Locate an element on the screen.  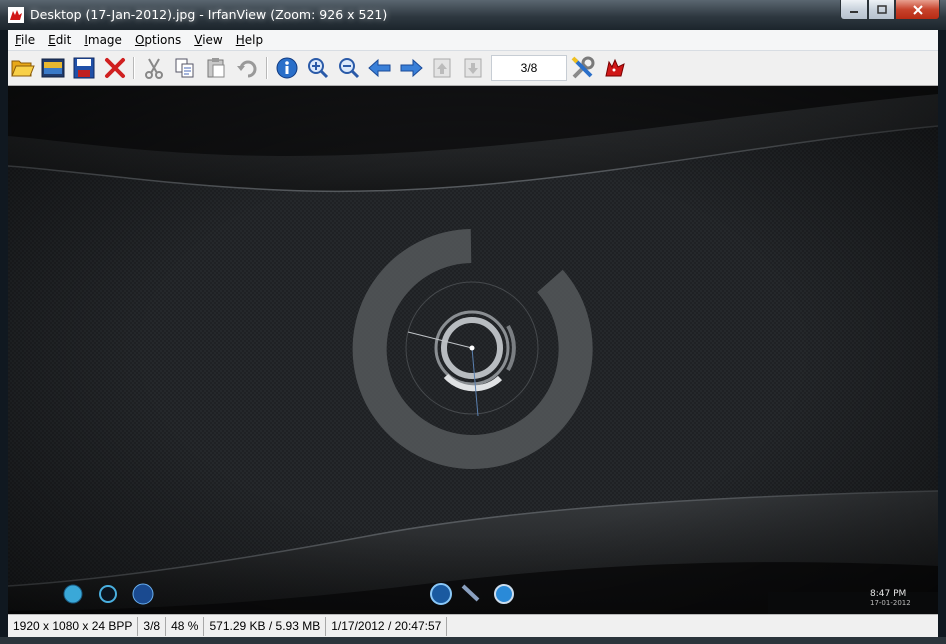
copy-button is located at coordinates (185, 68).